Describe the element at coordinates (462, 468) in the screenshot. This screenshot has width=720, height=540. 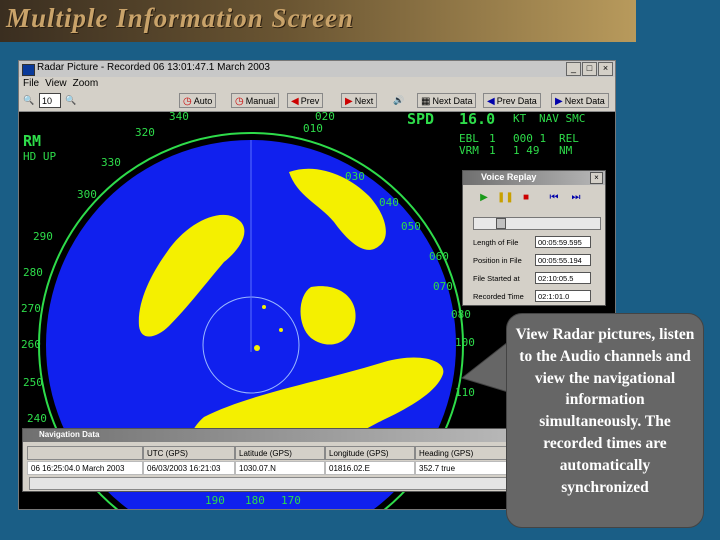
I see `nav-cell: 352.7 true` at that location.